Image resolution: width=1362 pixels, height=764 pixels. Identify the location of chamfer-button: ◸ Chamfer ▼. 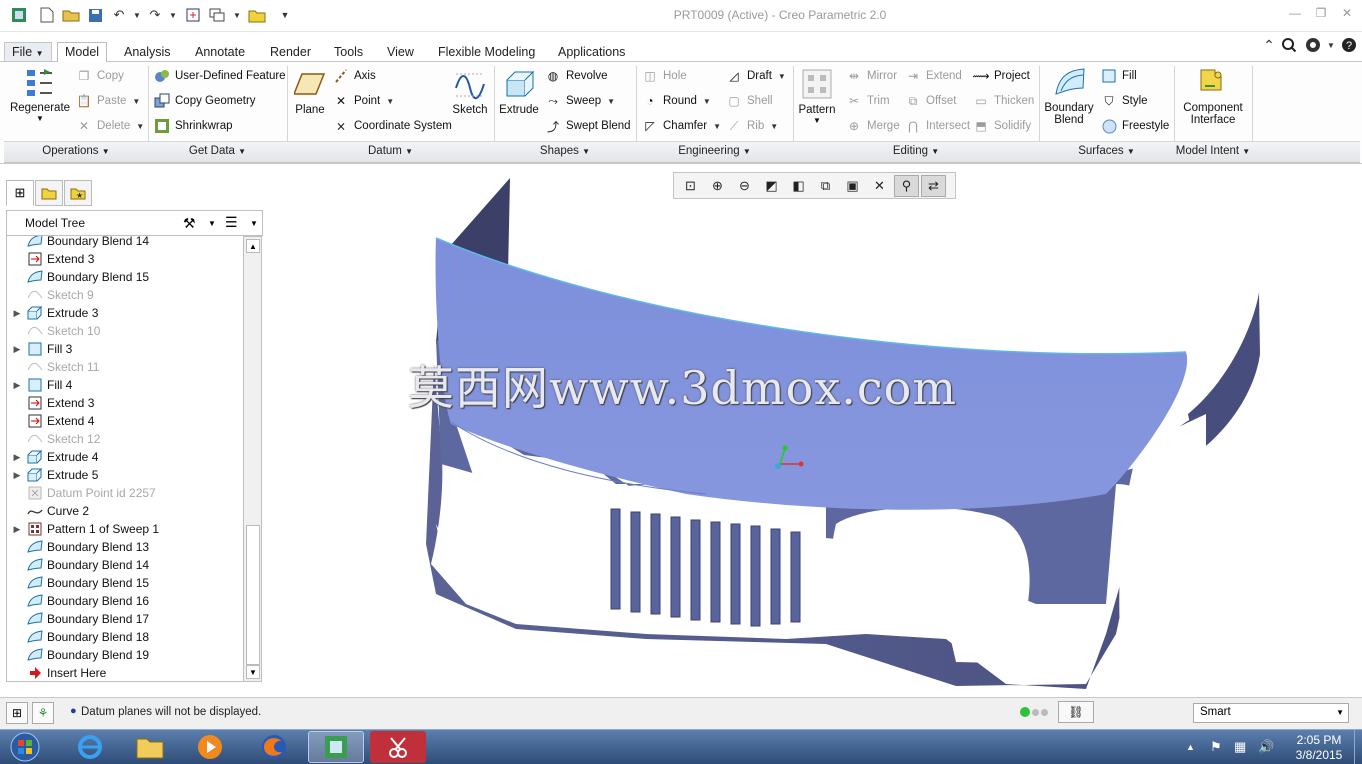
(681, 126).